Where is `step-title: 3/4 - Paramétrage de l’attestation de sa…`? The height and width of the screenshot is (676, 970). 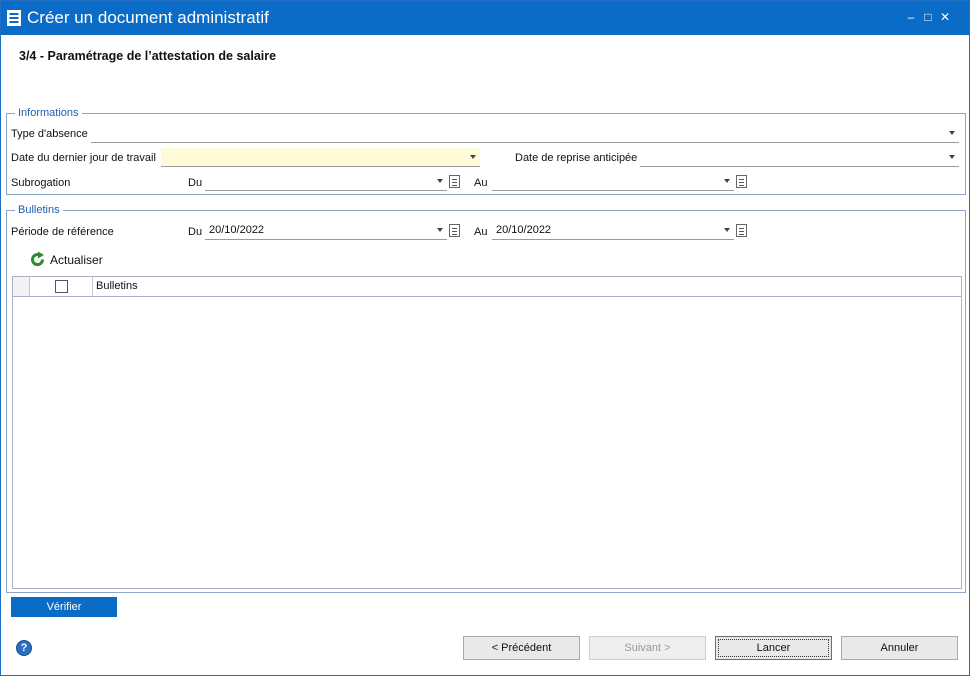 step-title: 3/4 - Paramétrage de l’attestation de sa… is located at coordinates (148, 56).